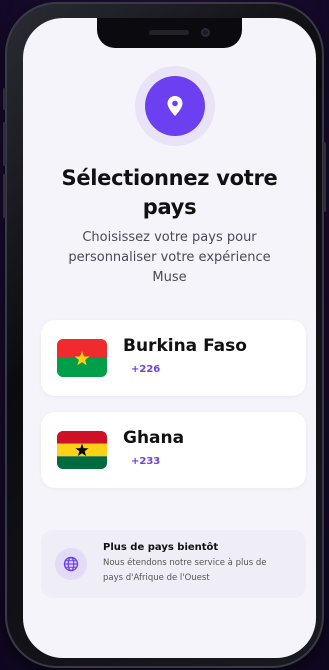 This screenshot has width=329, height=670. I want to click on page-title-line: pays, so click(169, 207).